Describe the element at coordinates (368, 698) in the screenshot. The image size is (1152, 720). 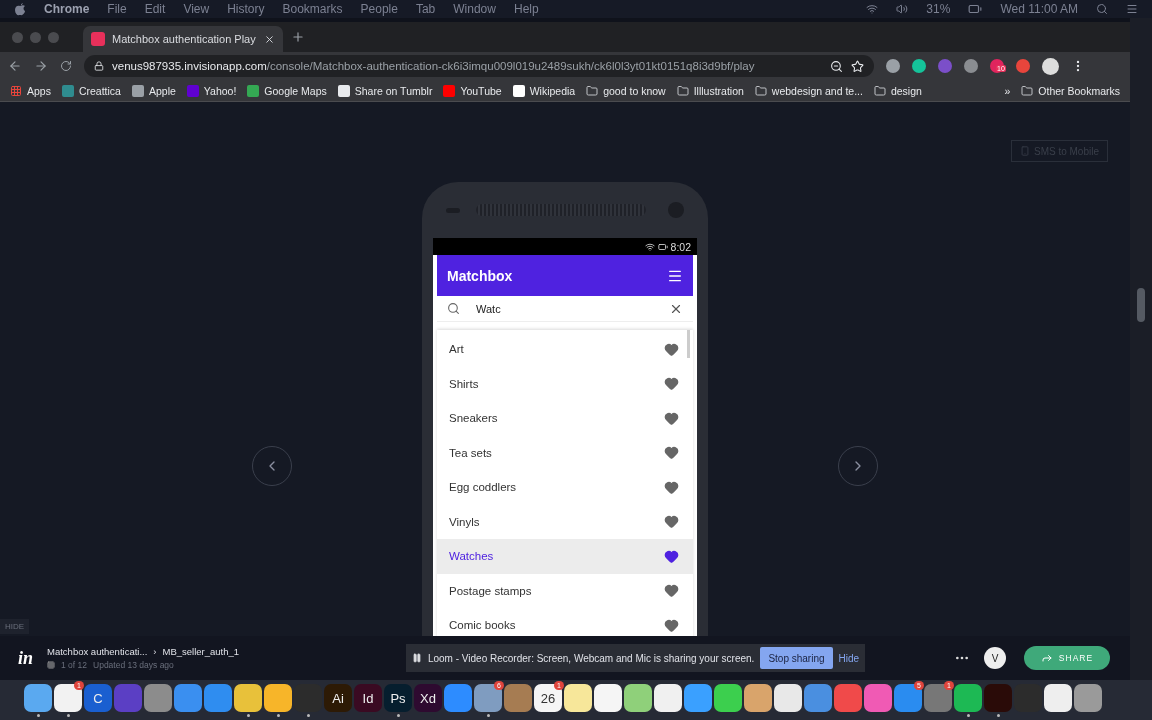
I see `app-icon: Id` at that location.